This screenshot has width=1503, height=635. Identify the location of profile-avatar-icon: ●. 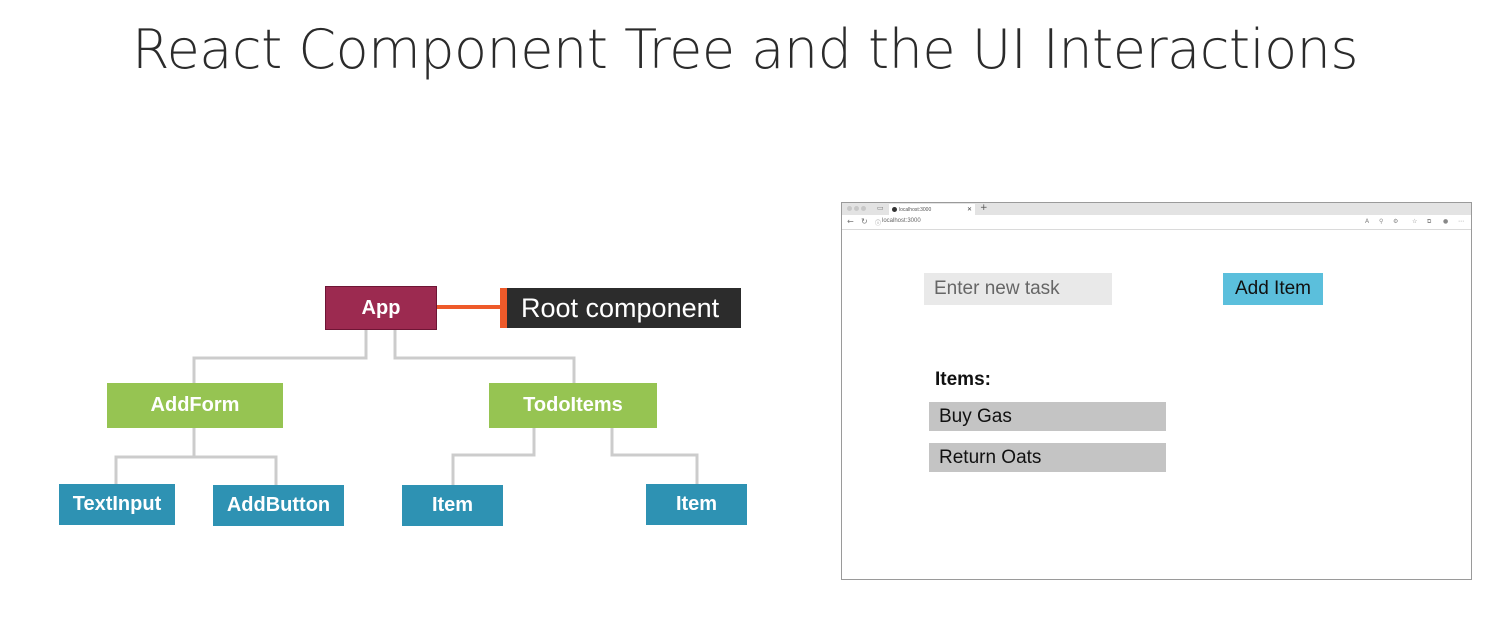
(1445, 221).